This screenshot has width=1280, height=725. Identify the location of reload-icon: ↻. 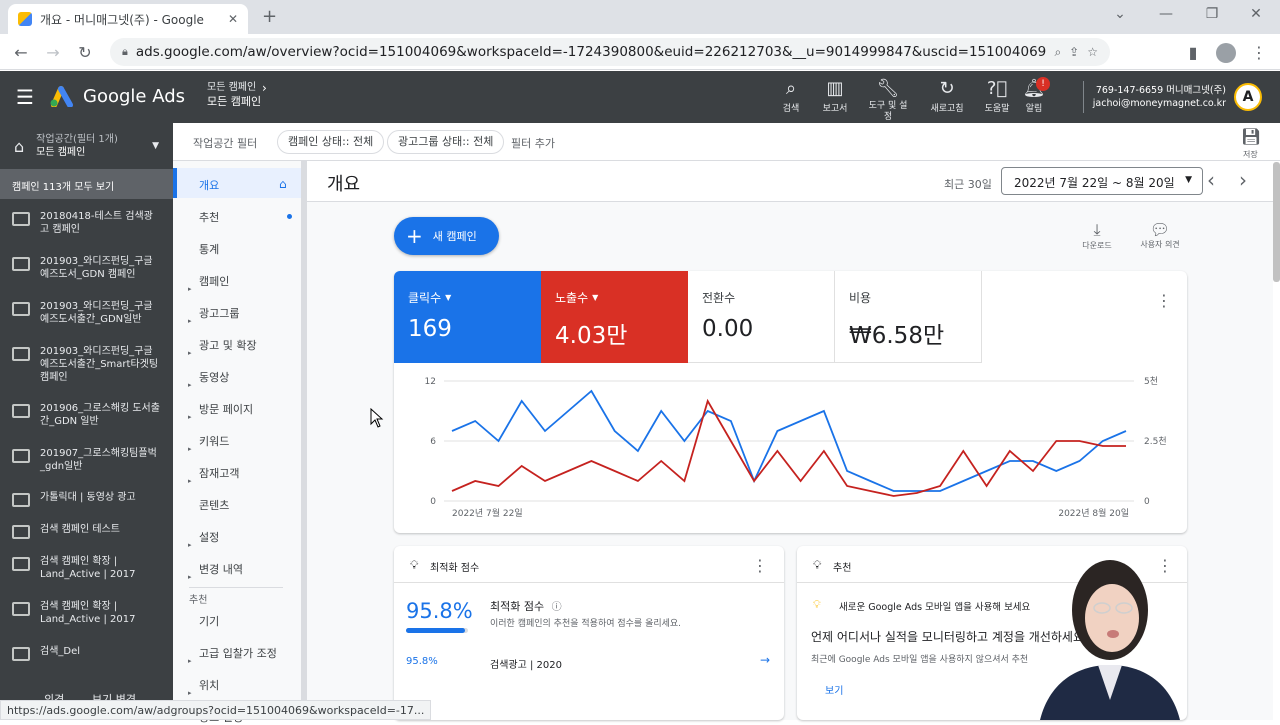
(85, 53).